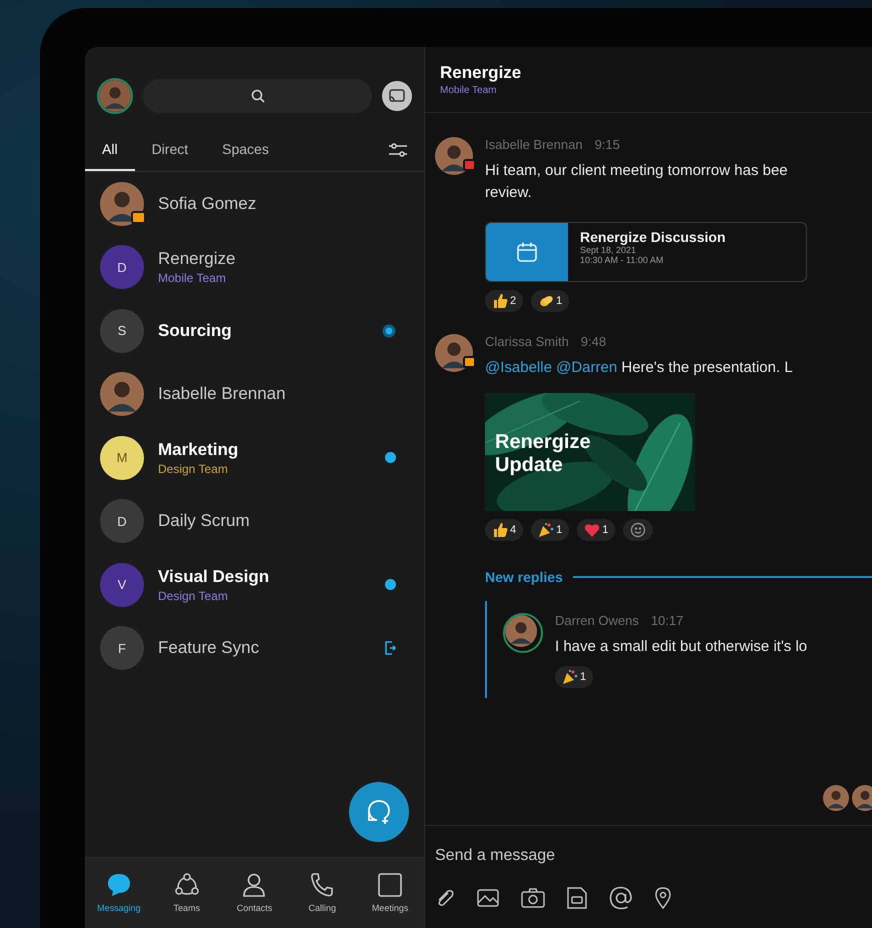 Image resolution: width=872 pixels, height=928 pixels. What do you see at coordinates (667, 620) in the screenshot?
I see `message-time: 10:17` at bounding box center [667, 620].